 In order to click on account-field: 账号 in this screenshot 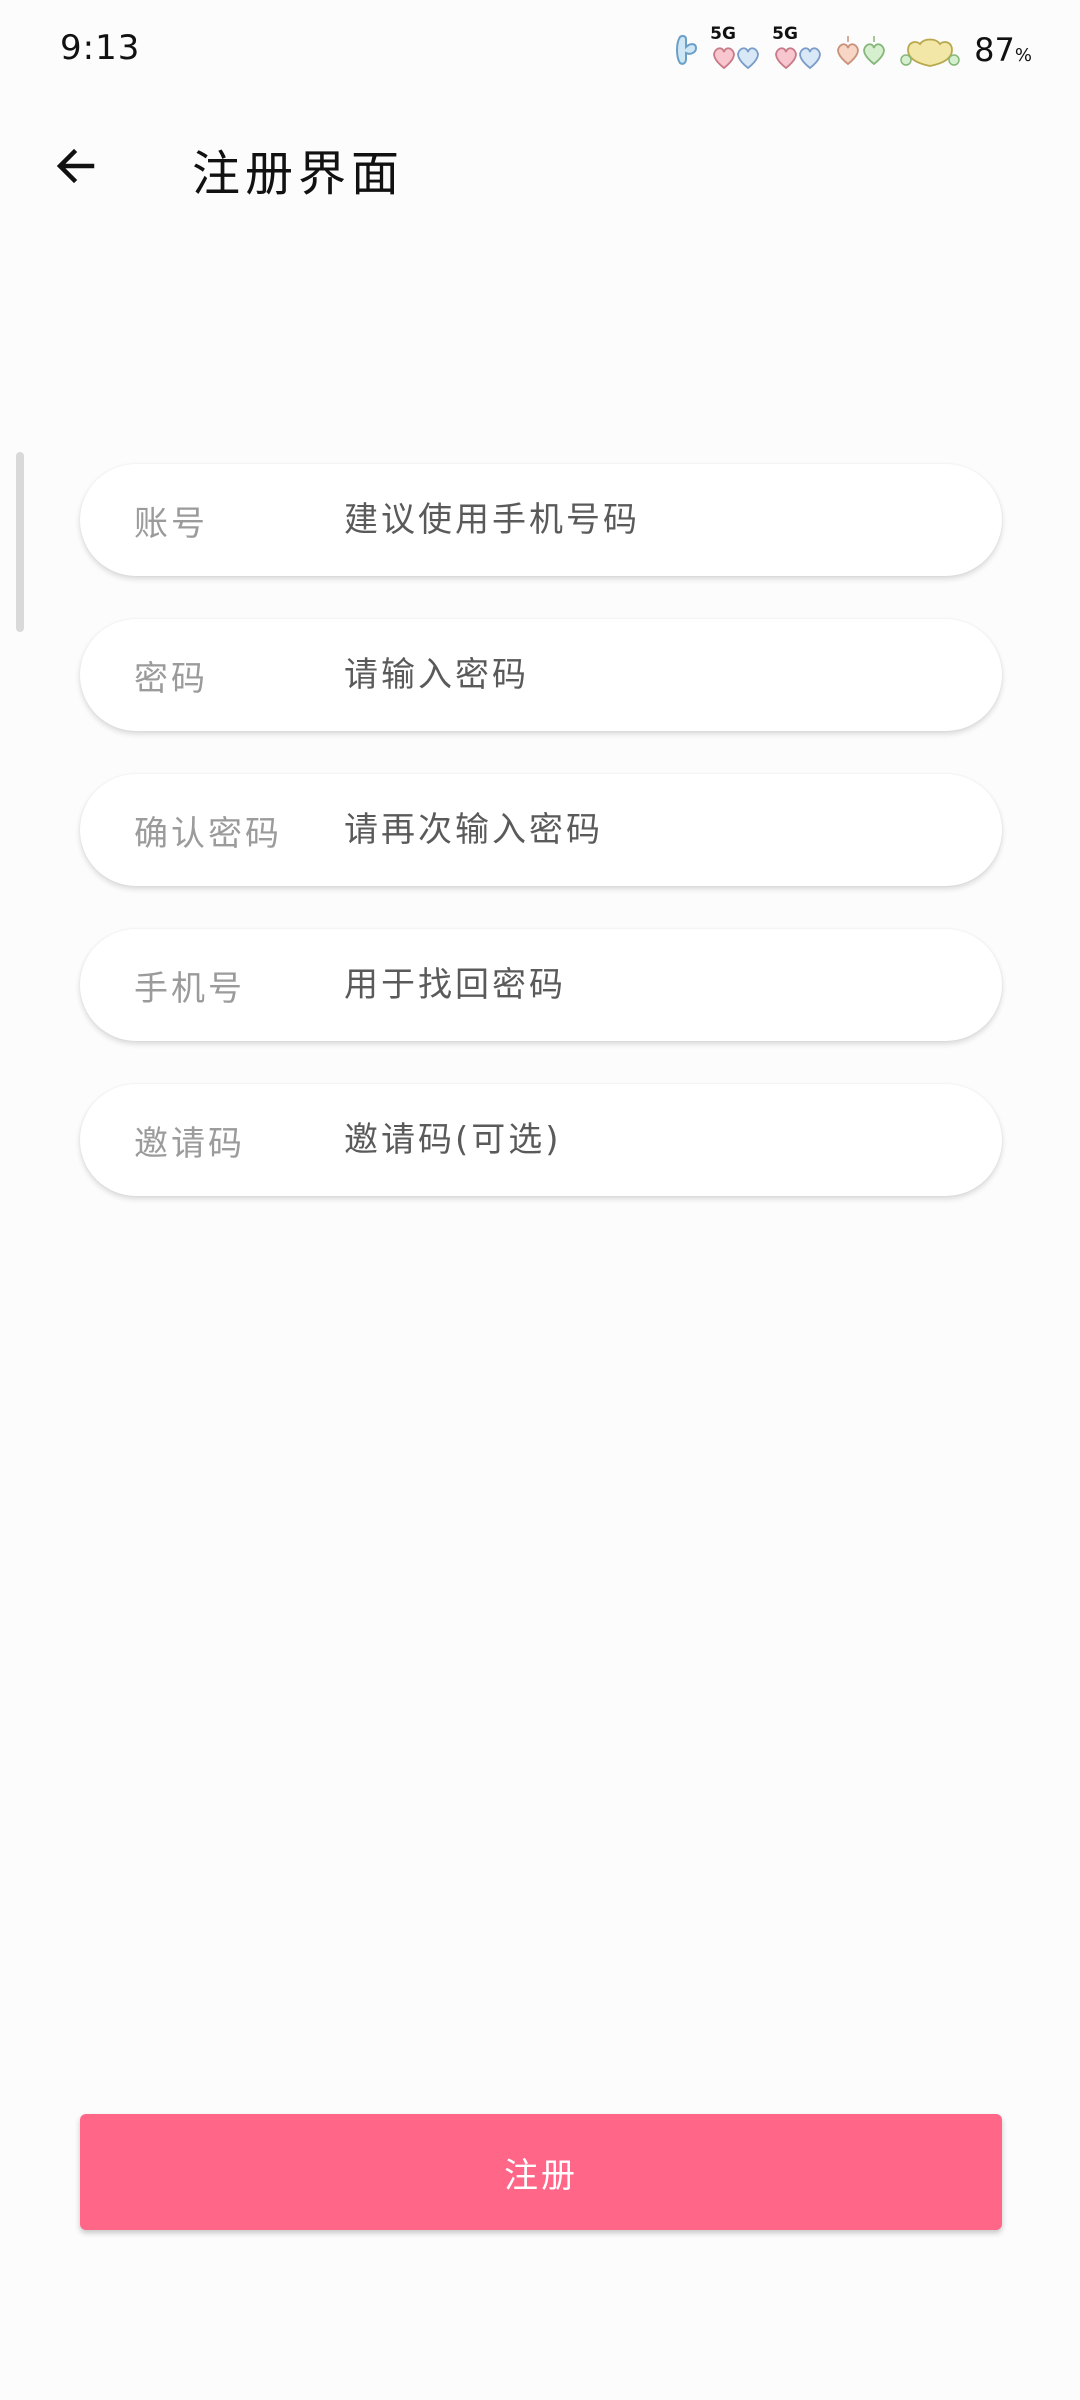, I will do `click(541, 520)`.